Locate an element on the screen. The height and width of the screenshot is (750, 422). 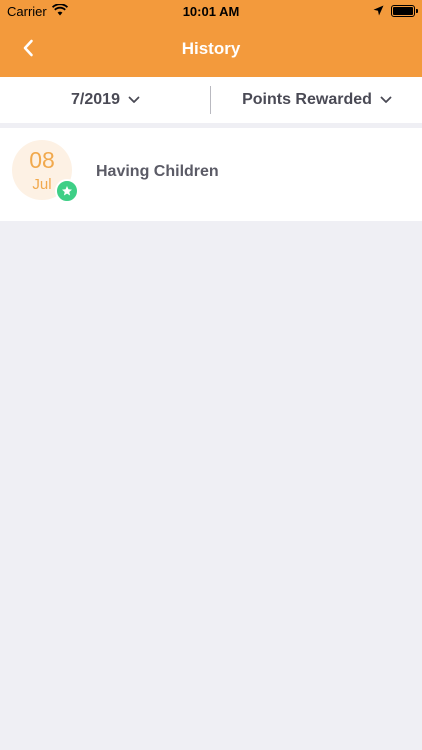
page-title: History is located at coordinates (211, 48).